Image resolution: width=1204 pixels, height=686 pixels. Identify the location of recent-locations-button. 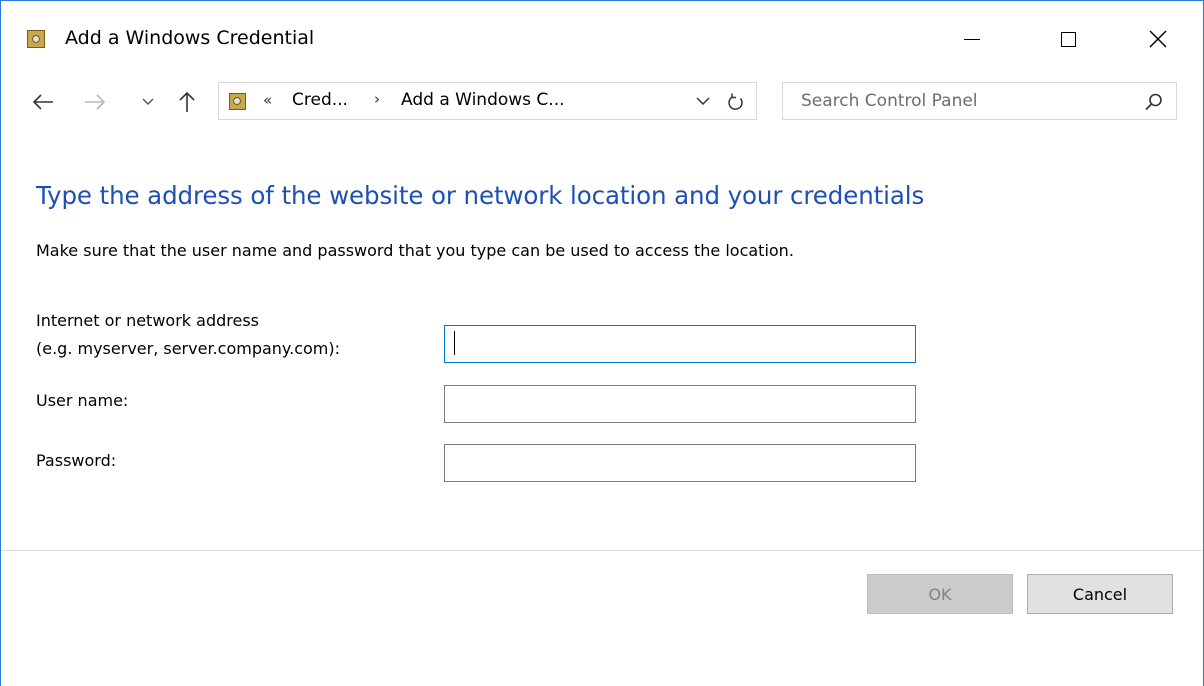
(148, 102).